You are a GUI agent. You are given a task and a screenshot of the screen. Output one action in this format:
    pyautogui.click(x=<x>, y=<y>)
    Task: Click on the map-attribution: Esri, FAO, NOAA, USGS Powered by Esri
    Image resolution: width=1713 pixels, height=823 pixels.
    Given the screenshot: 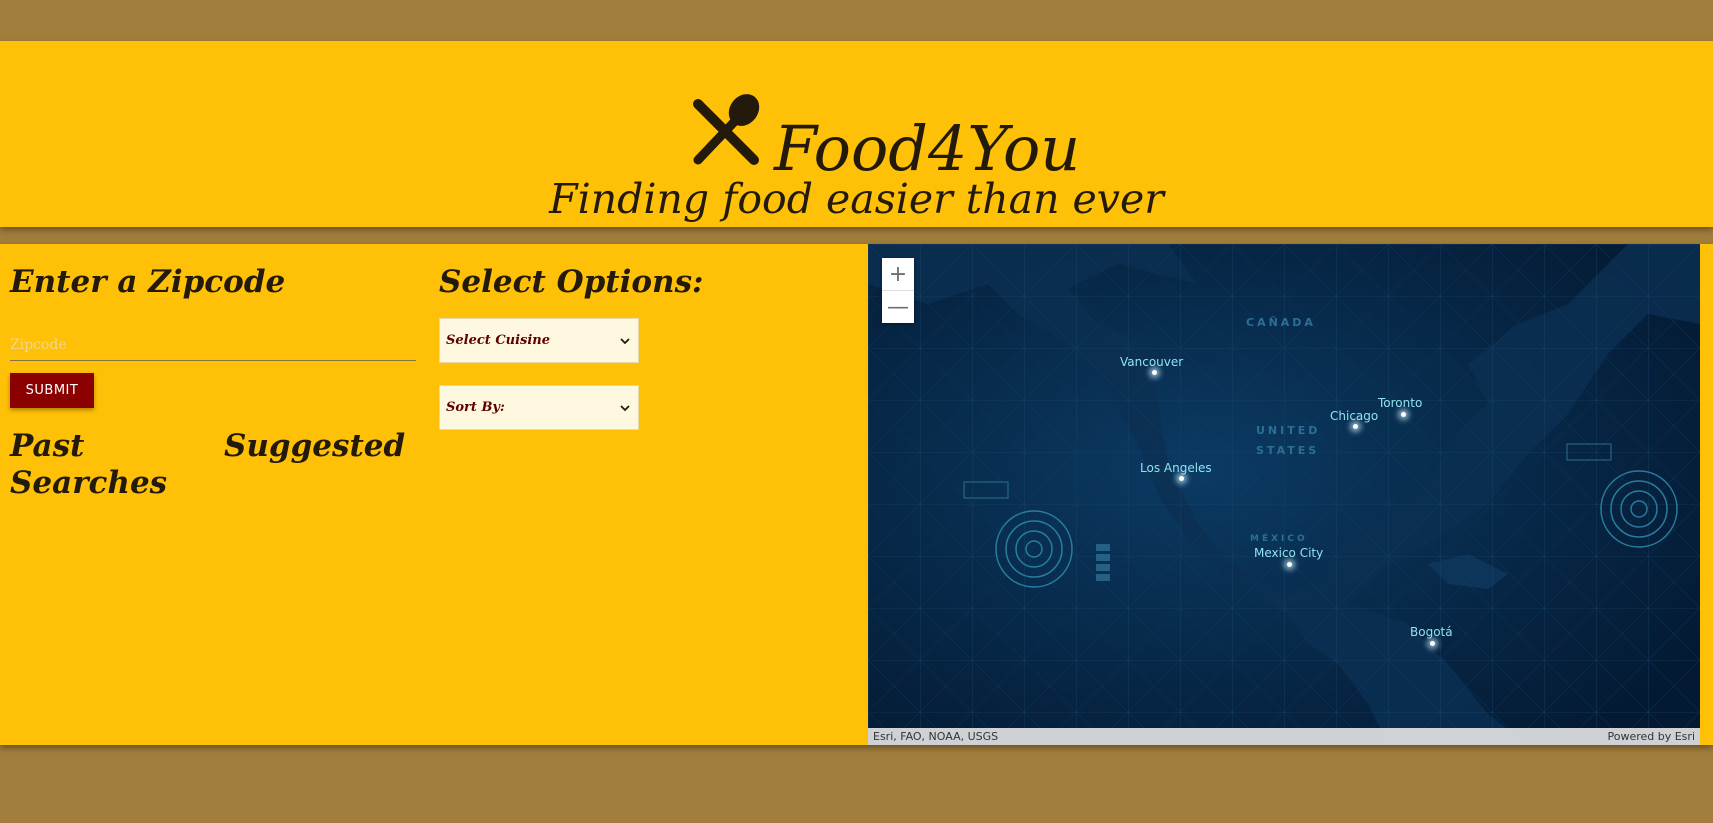 What is the action you would take?
    pyautogui.click(x=1284, y=736)
    